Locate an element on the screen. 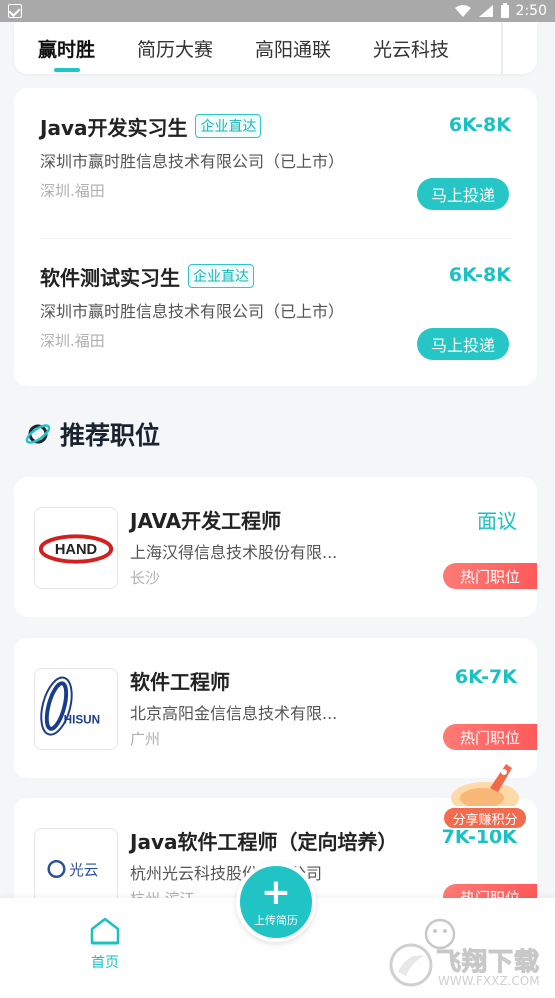 The image size is (555, 998). job-title: Java开发实习生 is located at coordinates (114, 127).